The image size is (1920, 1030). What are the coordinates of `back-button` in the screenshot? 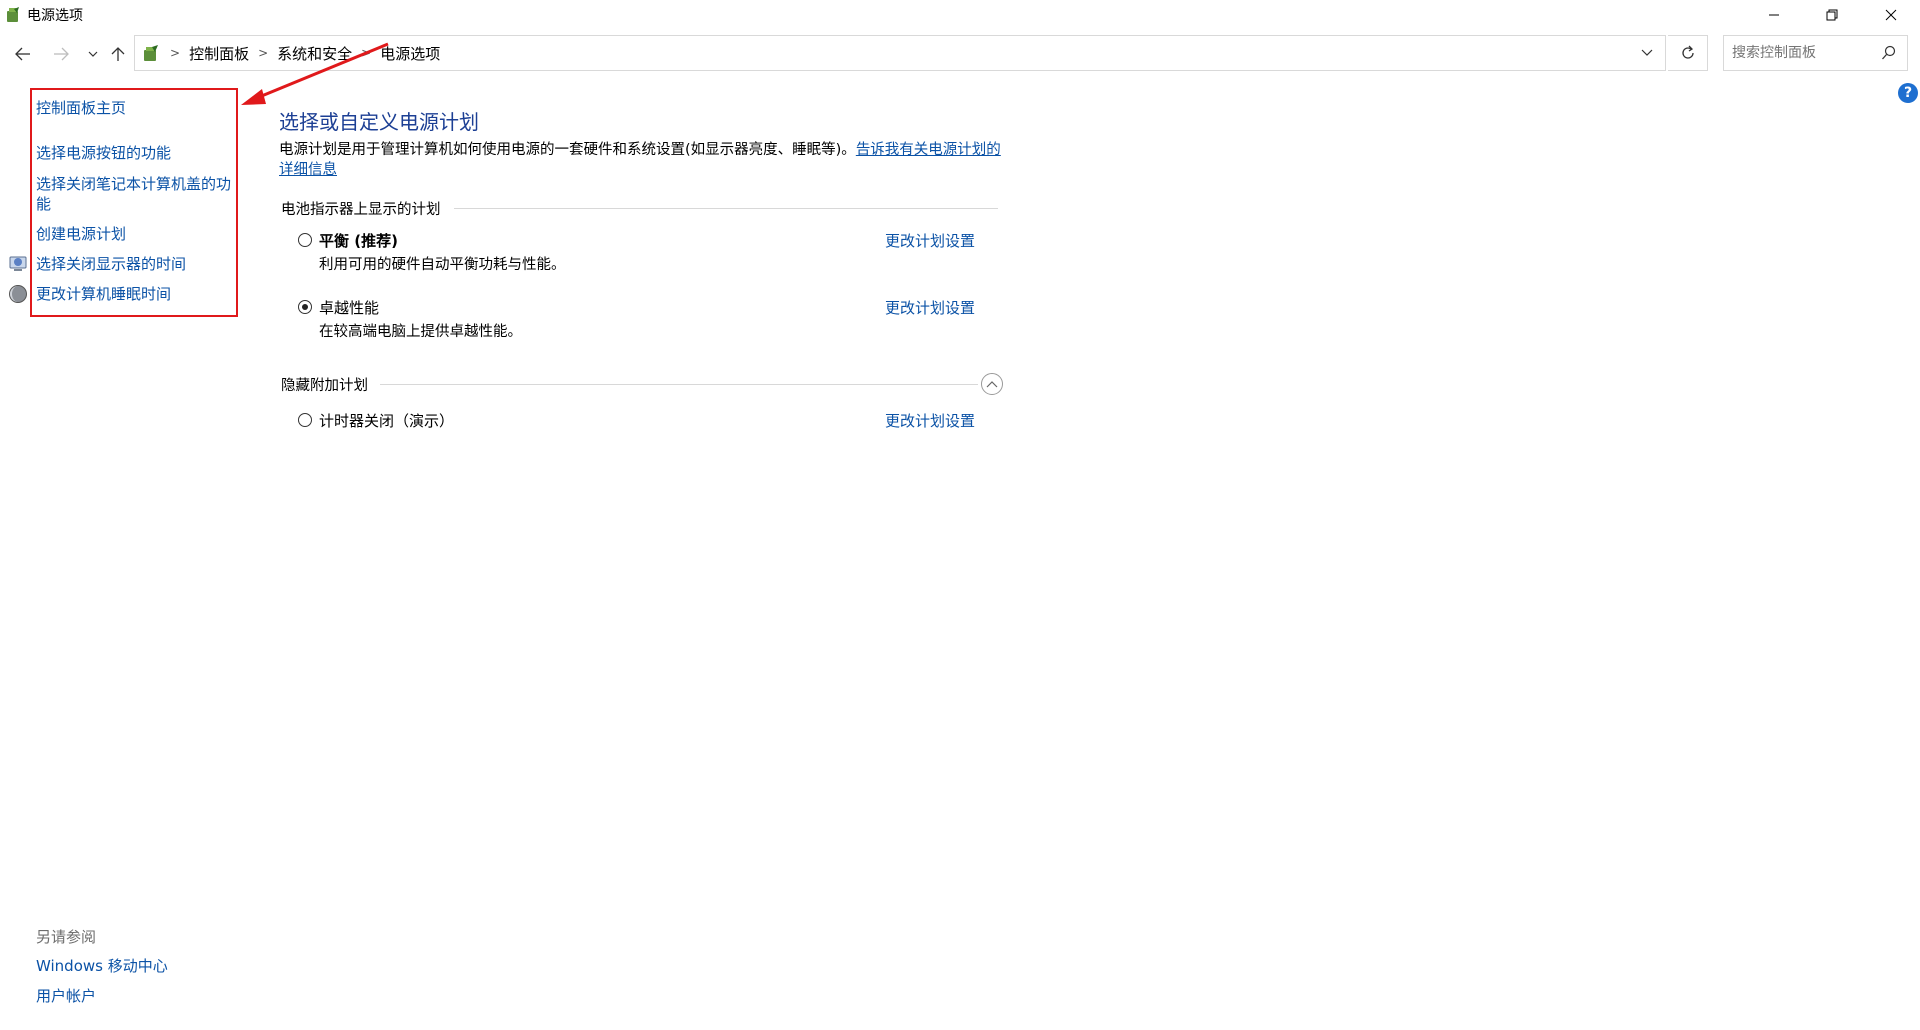 It's located at (23, 54).